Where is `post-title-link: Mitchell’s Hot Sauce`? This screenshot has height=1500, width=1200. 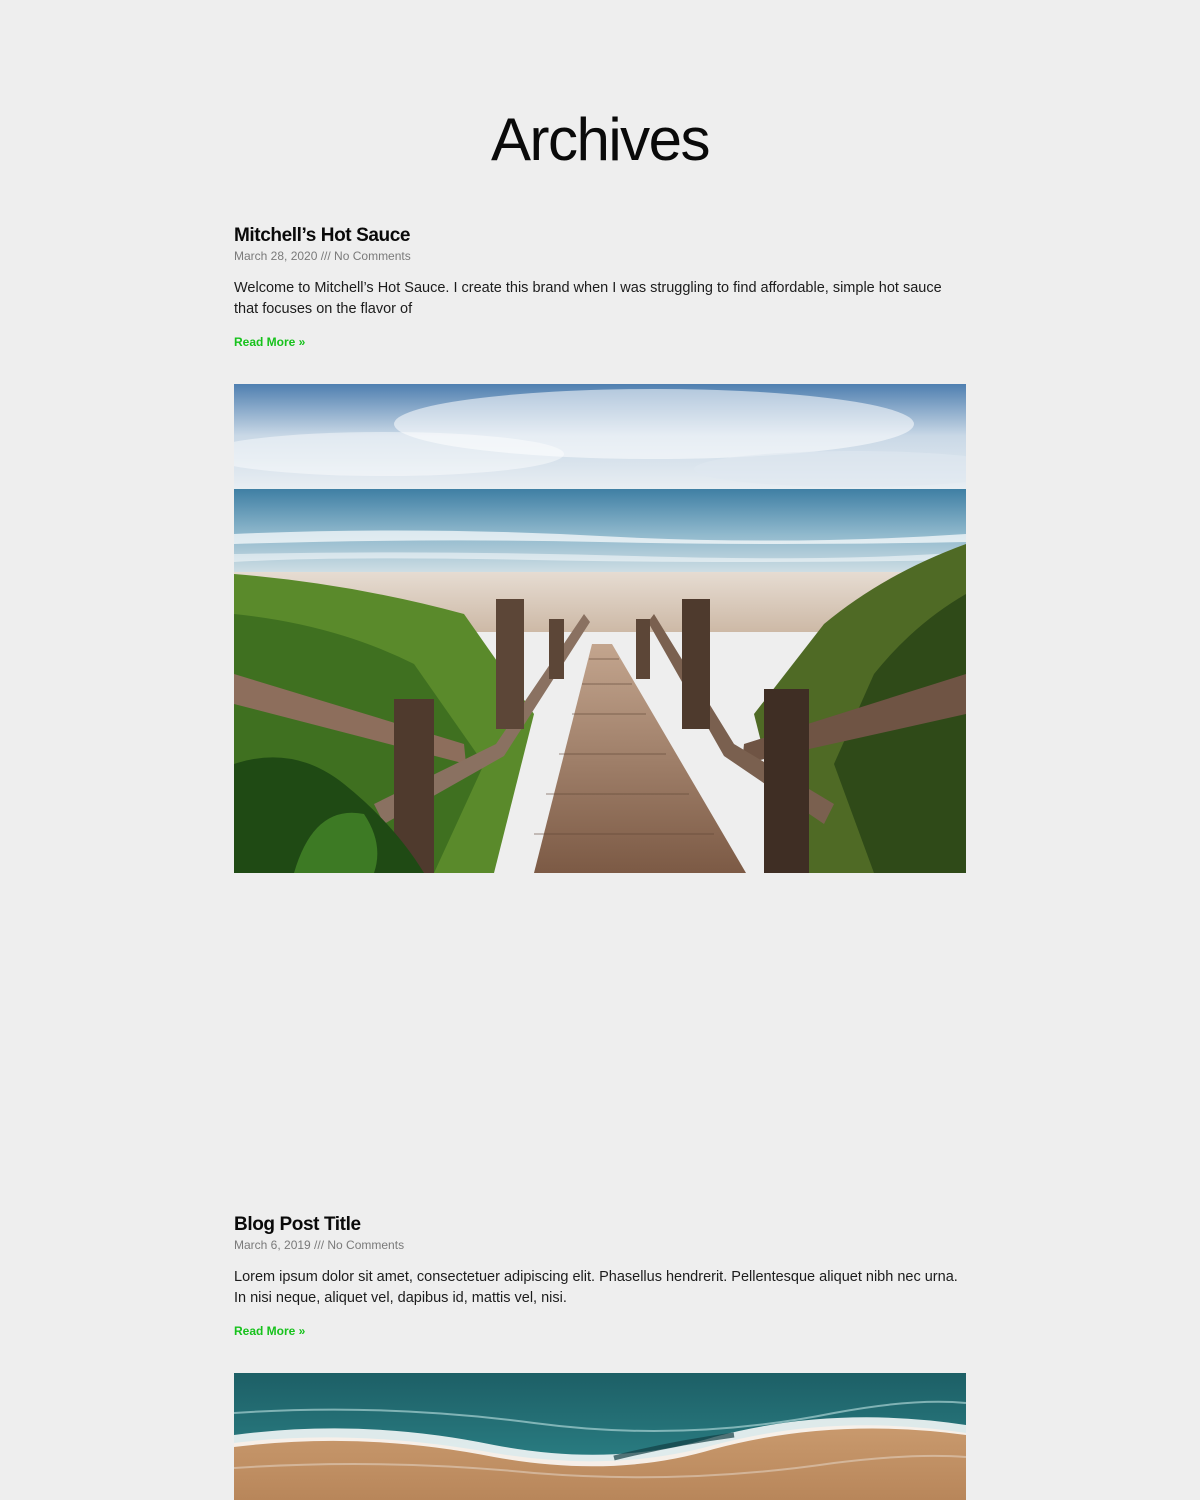 post-title-link: Mitchell’s Hot Sauce is located at coordinates (600, 236).